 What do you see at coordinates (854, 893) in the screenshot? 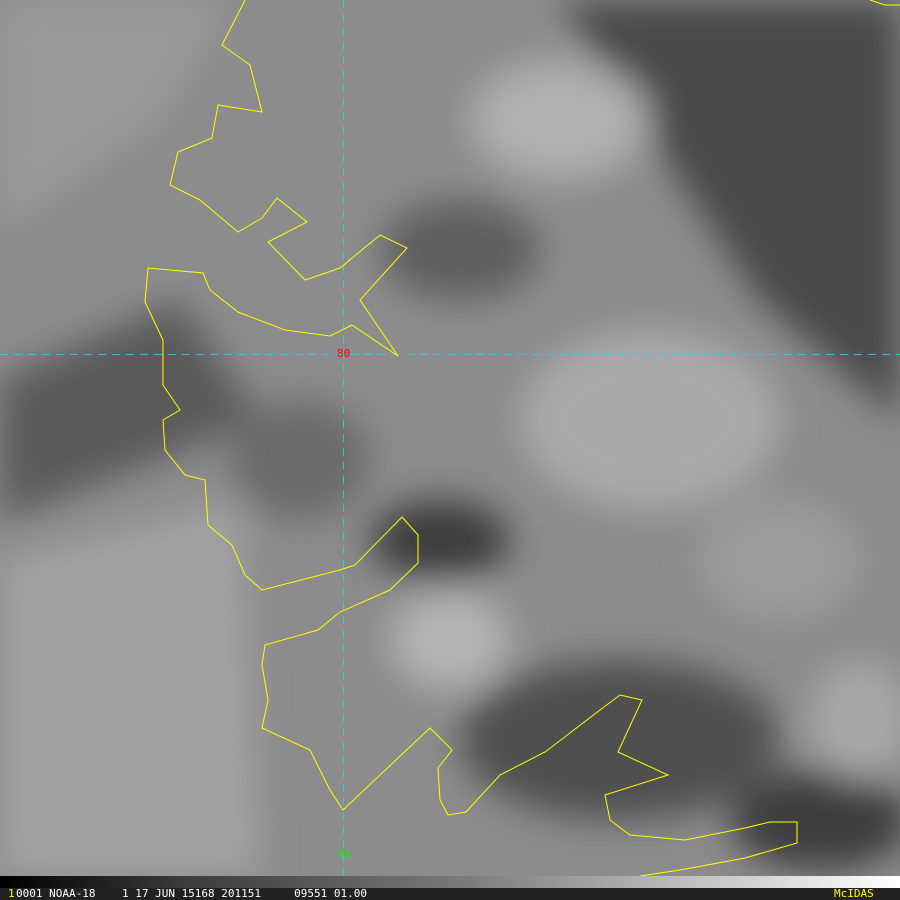
I see `mcidas-brand: McIDAS` at bounding box center [854, 893].